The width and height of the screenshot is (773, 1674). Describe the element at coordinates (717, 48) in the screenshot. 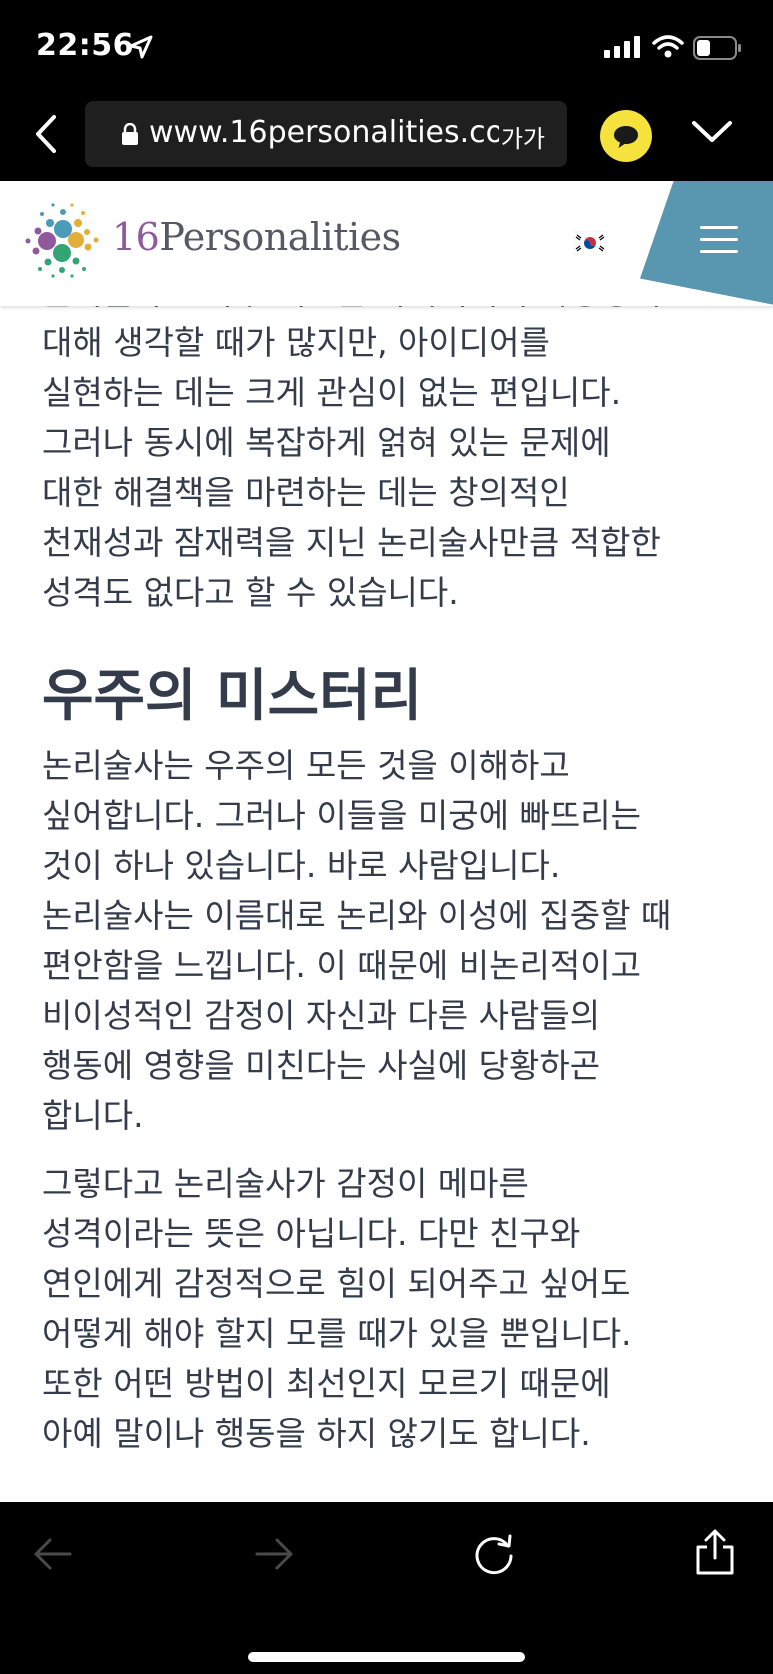

I see `battery-icon` at that location.